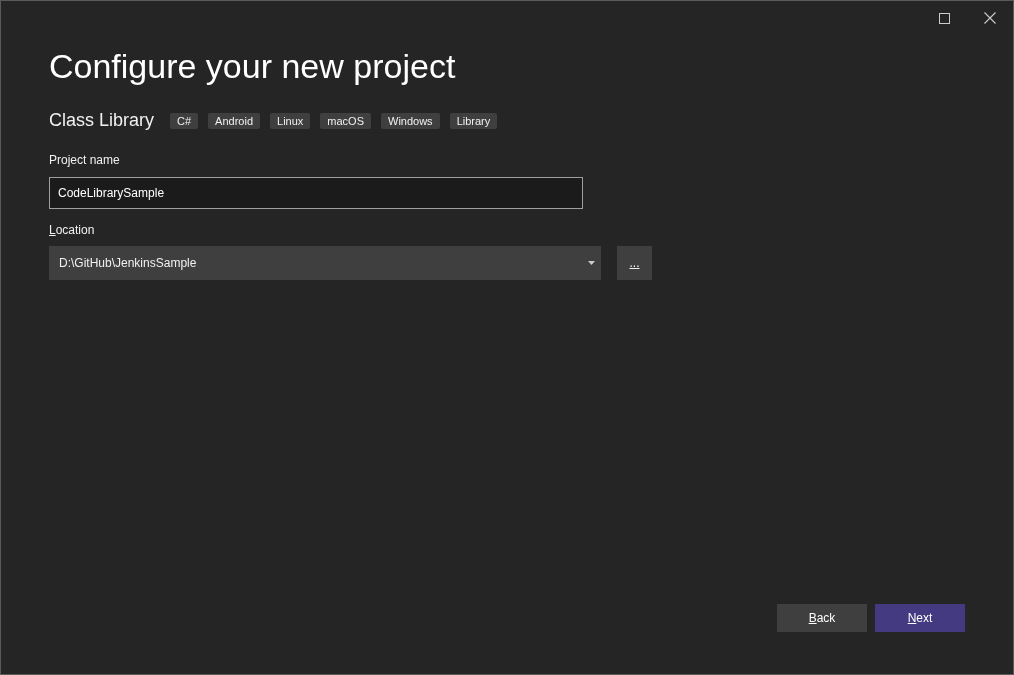 The width and height of the screenshot is (1014, 675). I want to click on field-label: Project name, so click(85, 160).